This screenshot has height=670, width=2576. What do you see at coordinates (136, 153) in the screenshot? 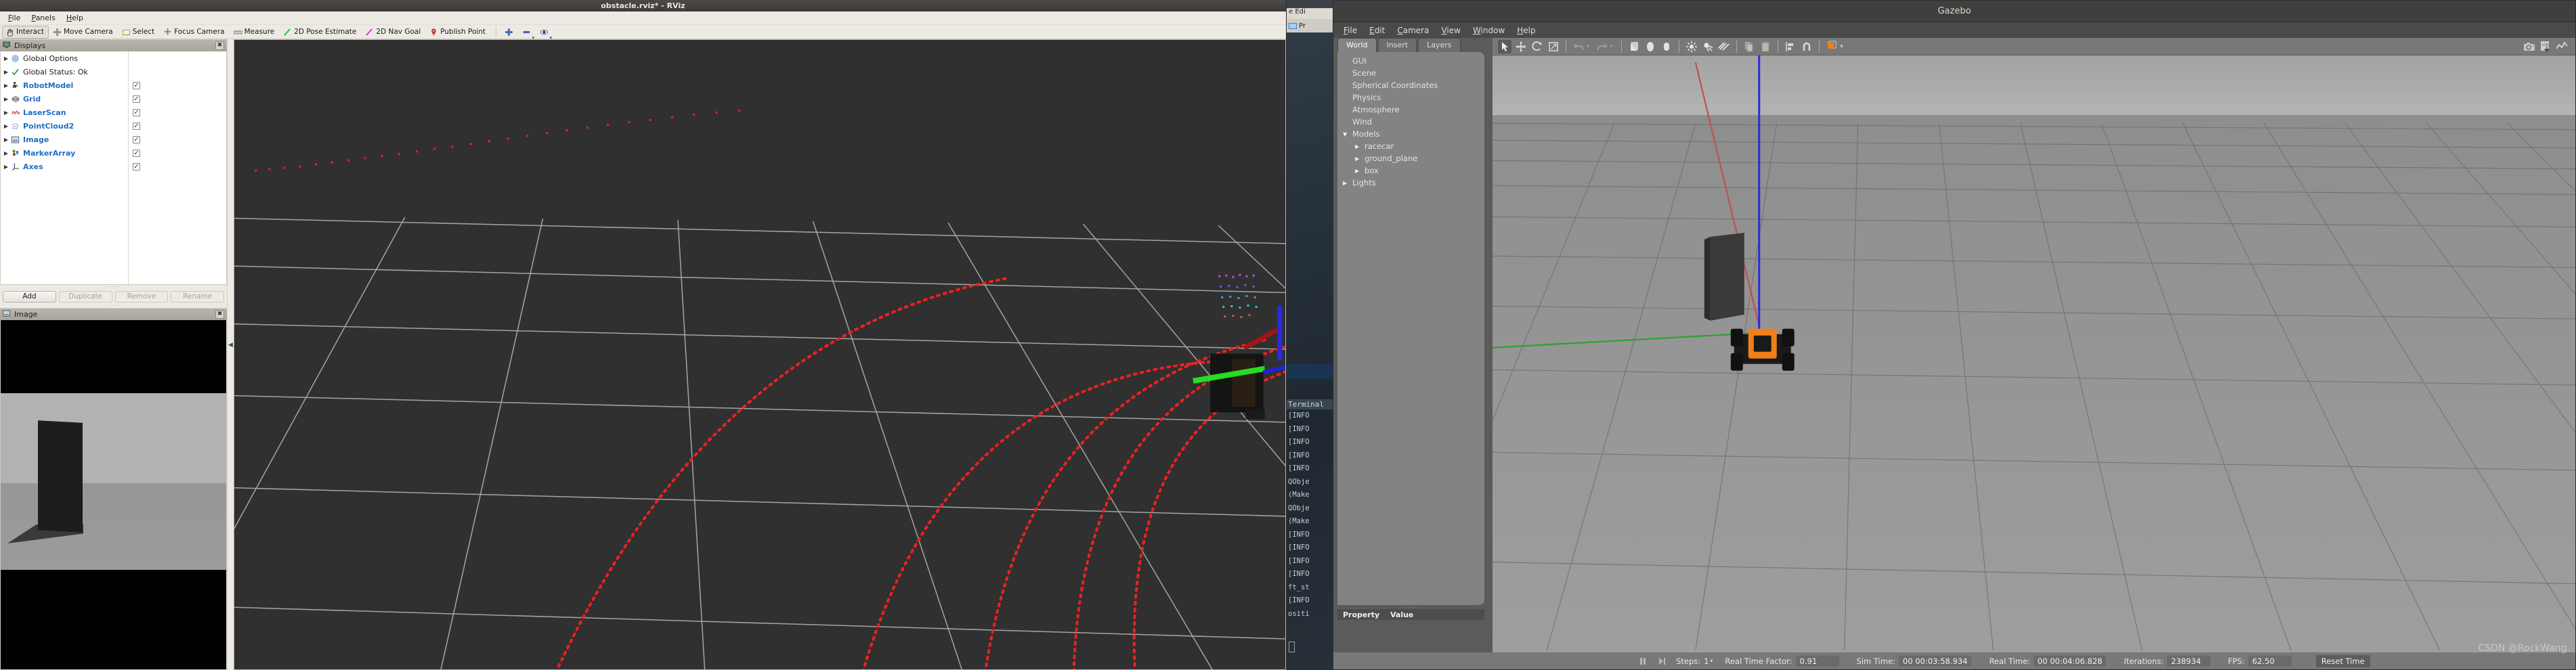
I see `checkbox-markerarray: ✓` at bounding box center [136, 153].